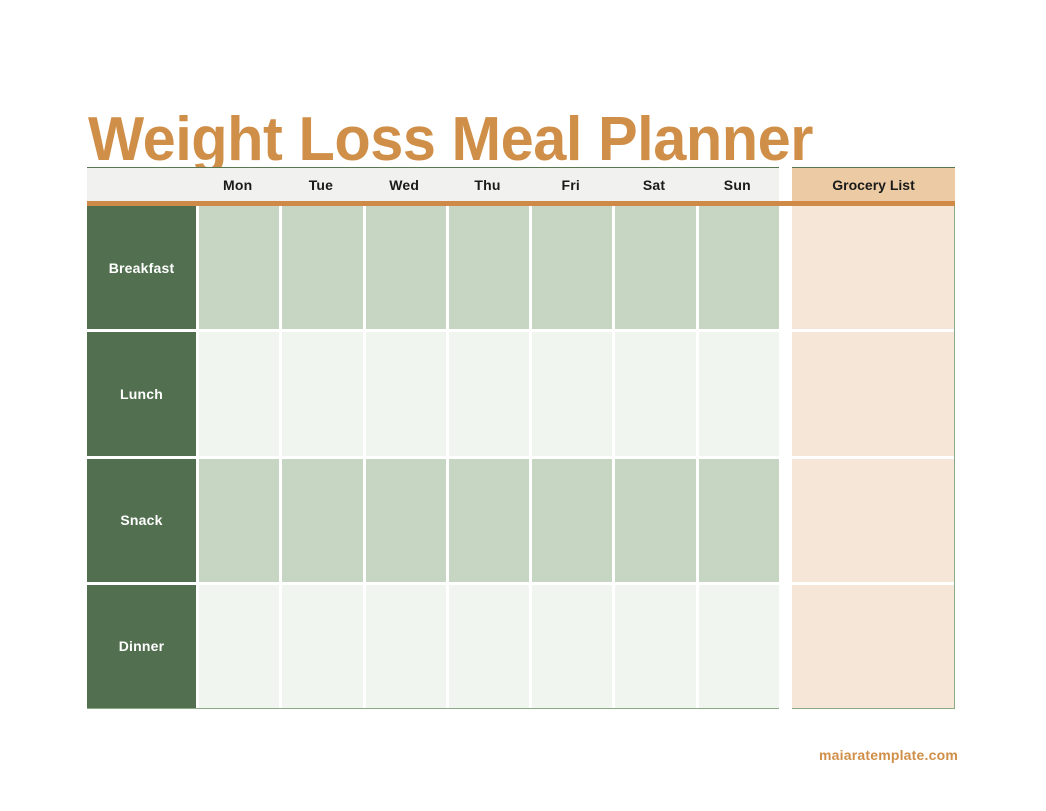 This screenshot has width=1046, height=811. I want to click on day-header-wed: Wed, so click(404, 184).